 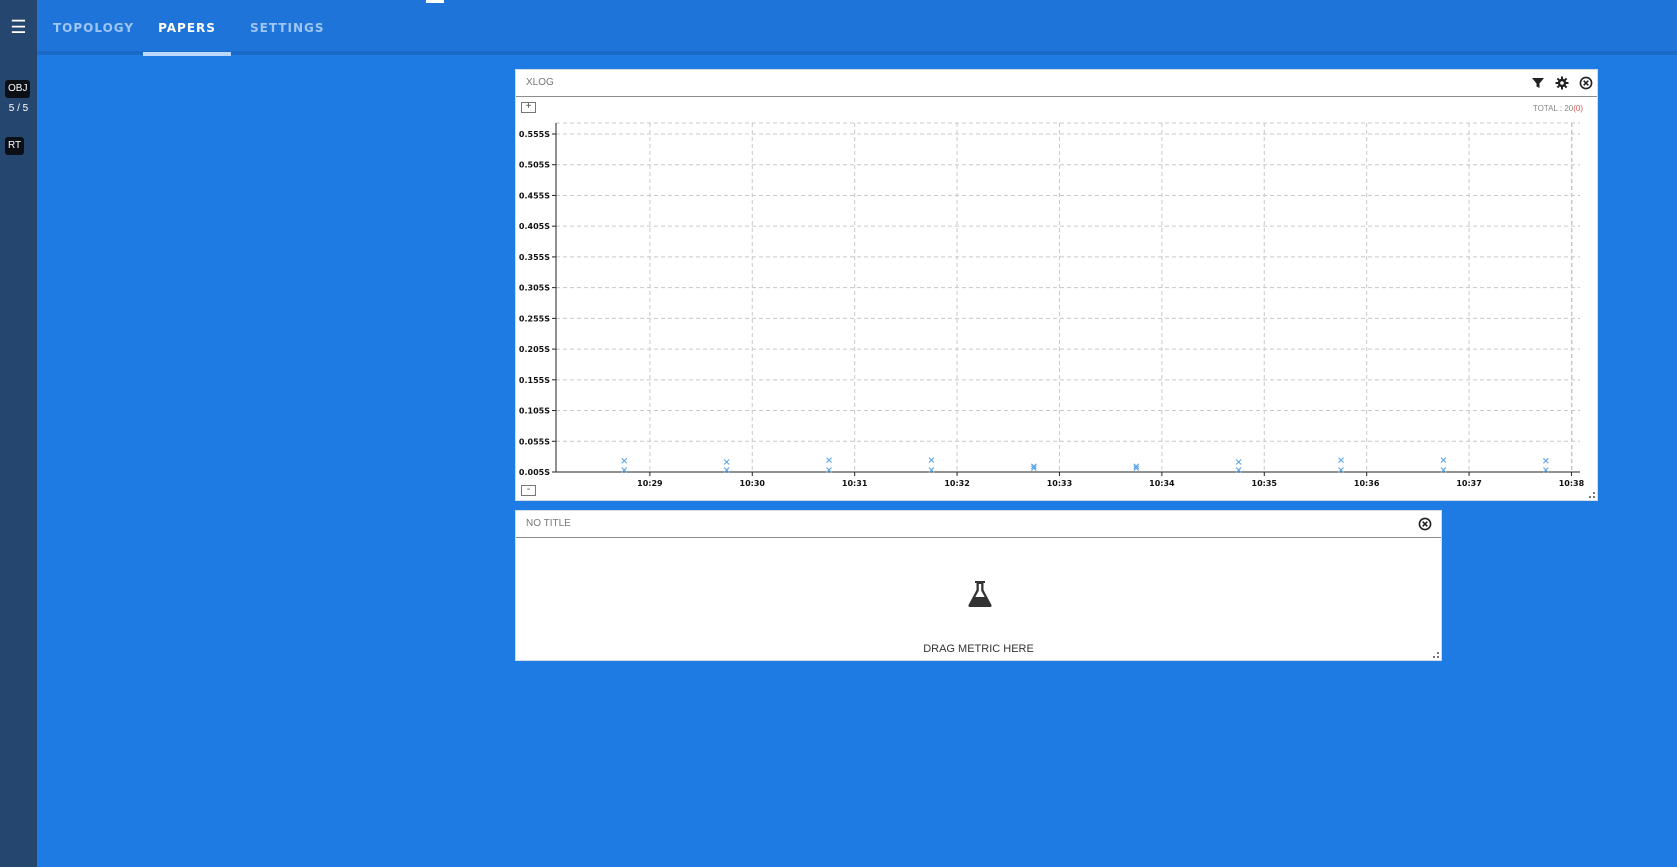 I want to click on y-tick-label: 0.005S, so click(x=534, y=472).